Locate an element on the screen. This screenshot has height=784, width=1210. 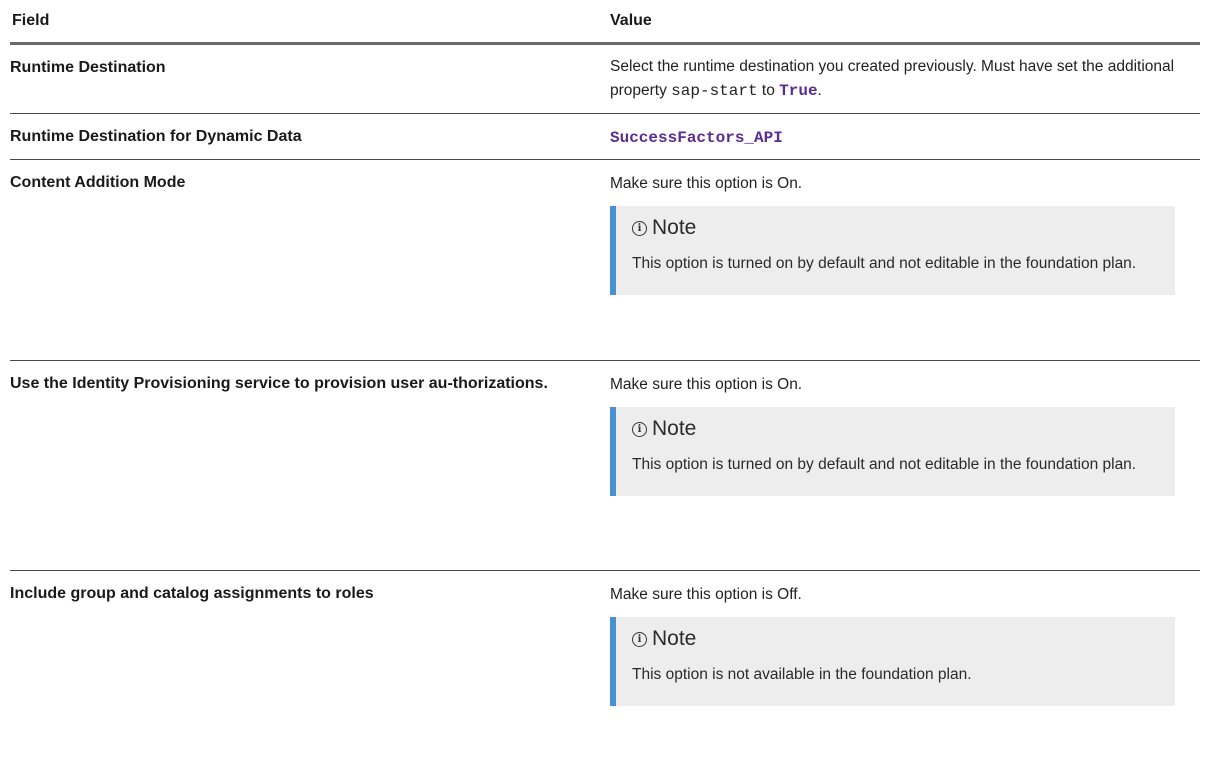
value-text: Make sure this option is Off. is located at coordinates (706, 594).